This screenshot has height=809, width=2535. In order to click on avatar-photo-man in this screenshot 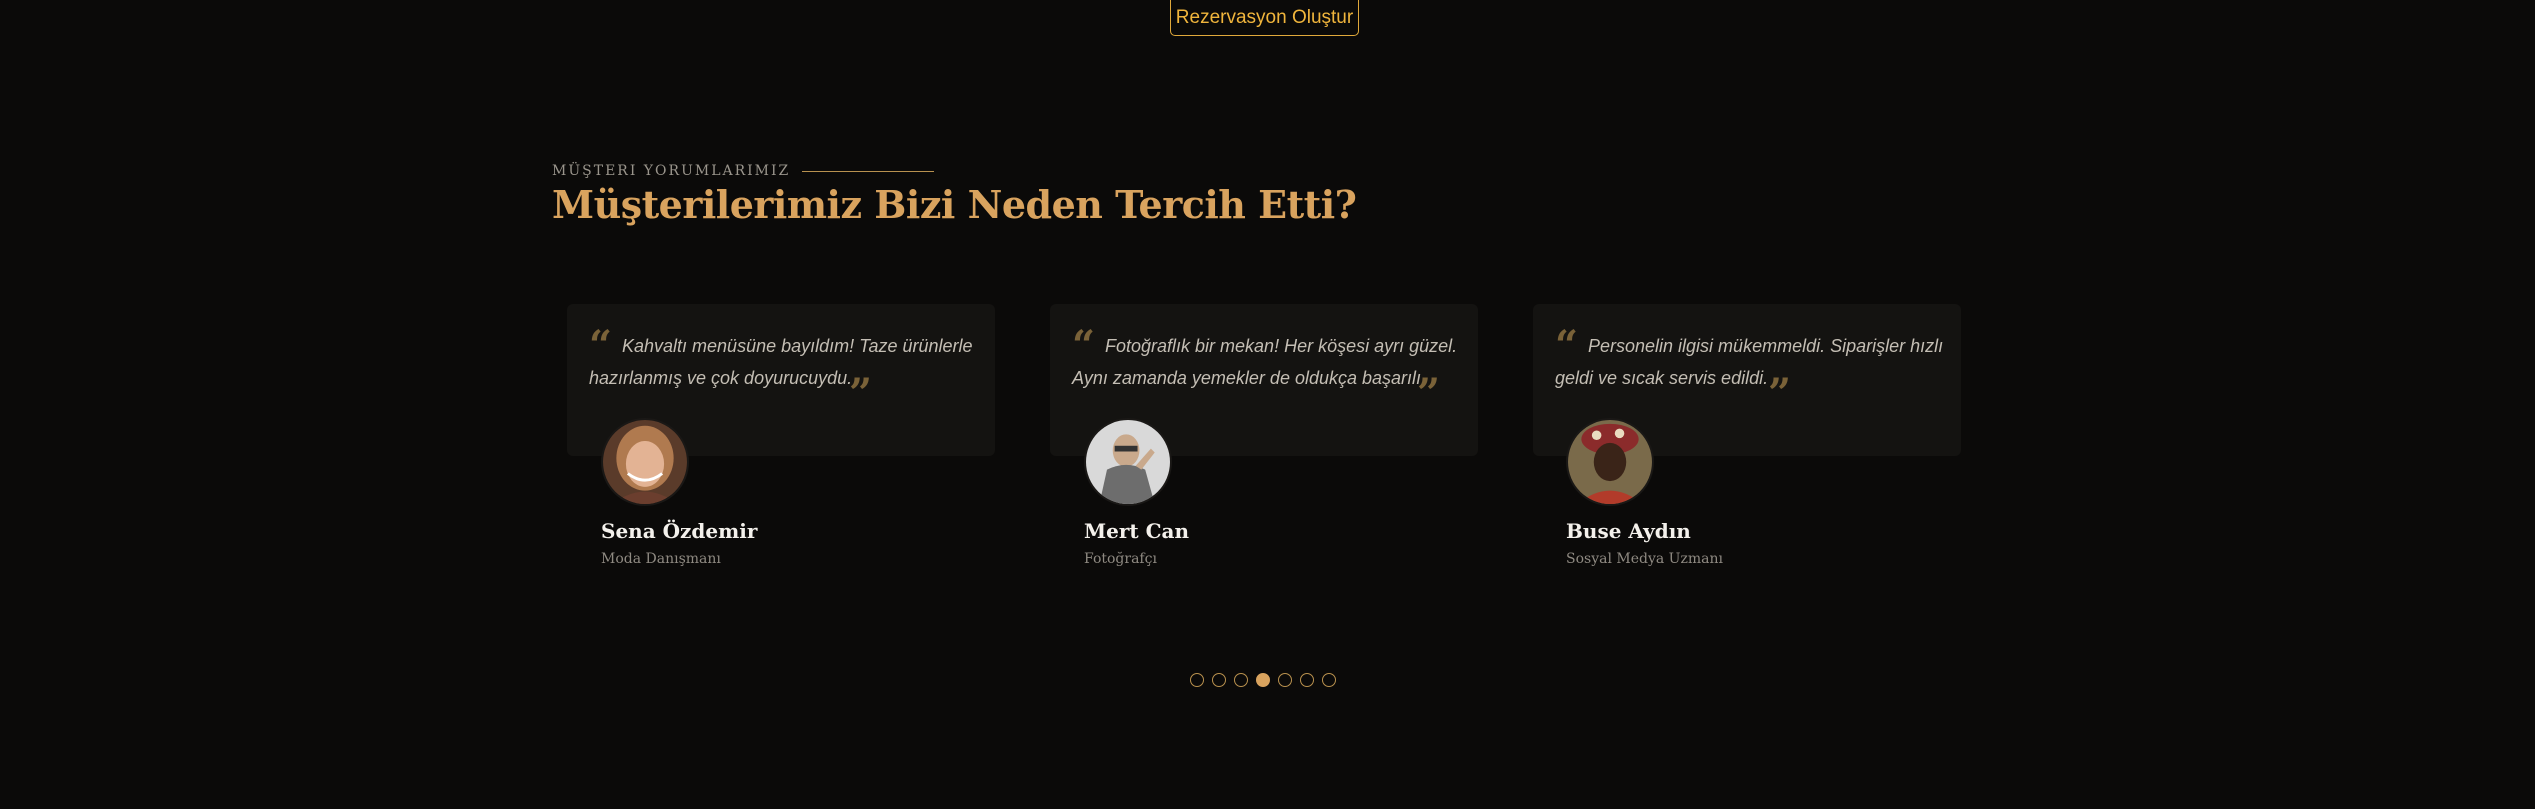, I will do `click(1128, 462)`.